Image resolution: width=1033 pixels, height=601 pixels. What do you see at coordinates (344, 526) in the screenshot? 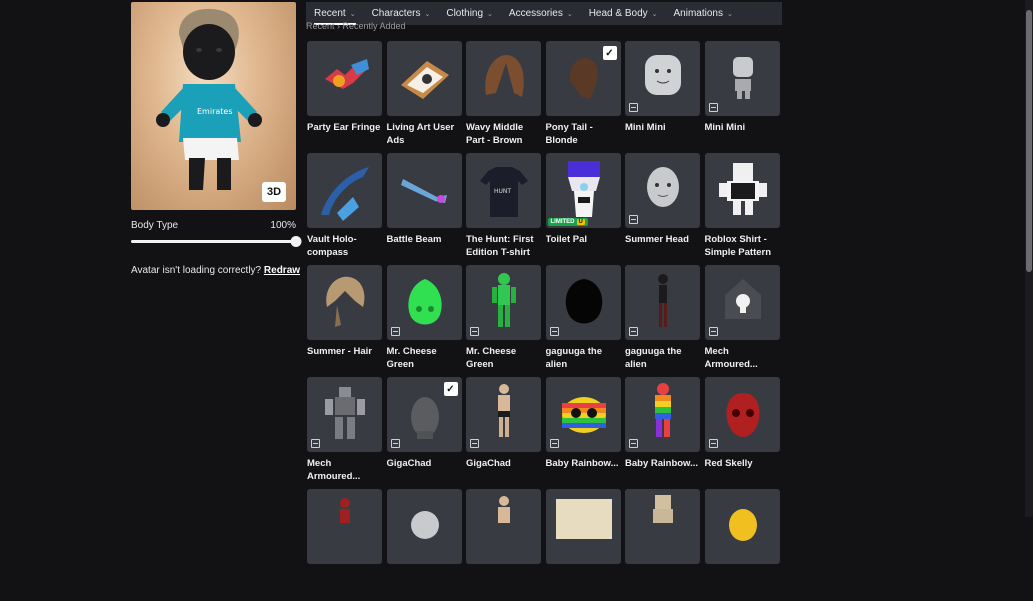
I see `red-figure-icon` at bounding box center [344, 526].